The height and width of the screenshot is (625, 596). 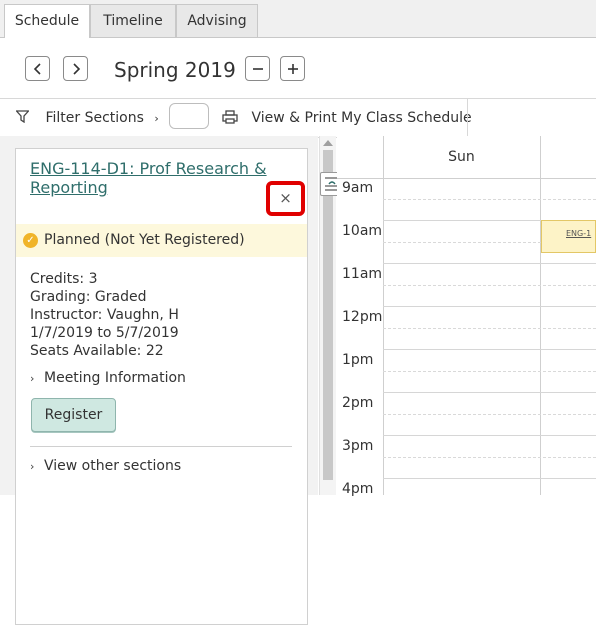 What do you see at coordinates (568, 236) in the screenshot?
I see `calendar-event: ENG-1` at bounding box center [568, 236].